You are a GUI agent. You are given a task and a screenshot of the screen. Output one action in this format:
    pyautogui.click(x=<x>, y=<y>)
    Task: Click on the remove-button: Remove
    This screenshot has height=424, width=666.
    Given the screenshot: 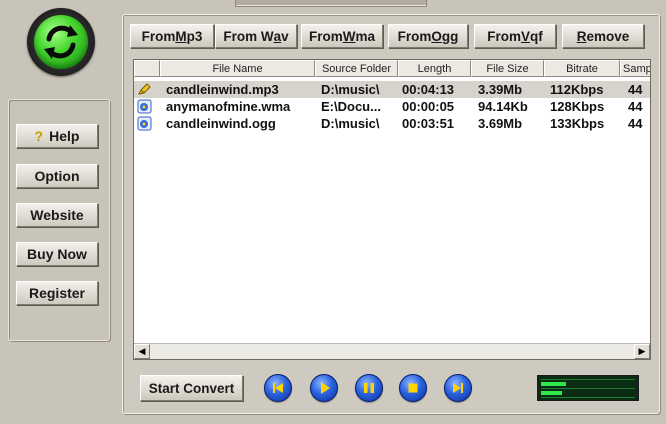 What is the action you would take?
    pyautogui.click(x=603, y=36)
    